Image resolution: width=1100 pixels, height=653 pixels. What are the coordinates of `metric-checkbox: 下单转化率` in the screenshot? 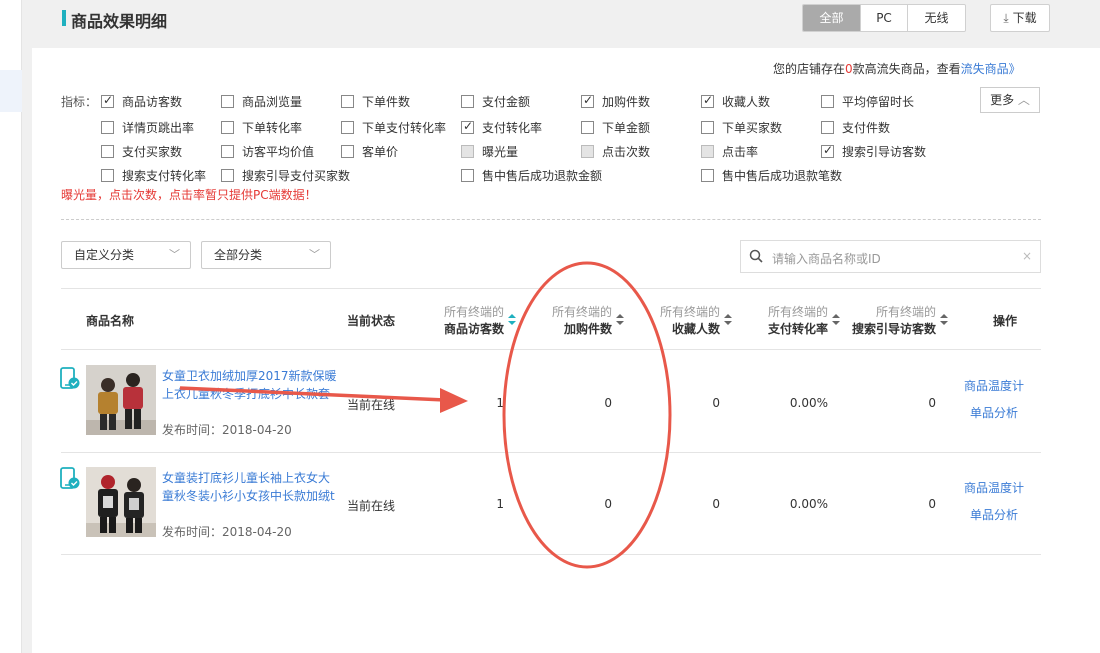 It's located at (261, 127).